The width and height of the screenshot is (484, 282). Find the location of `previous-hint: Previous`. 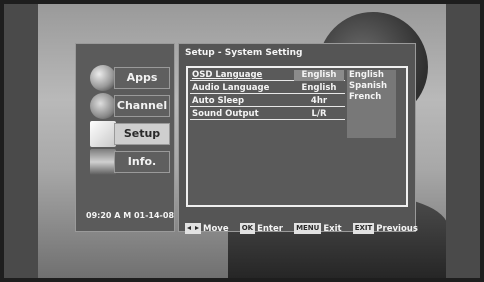

previous-hint: Previous is located at coordinates (397, 228).